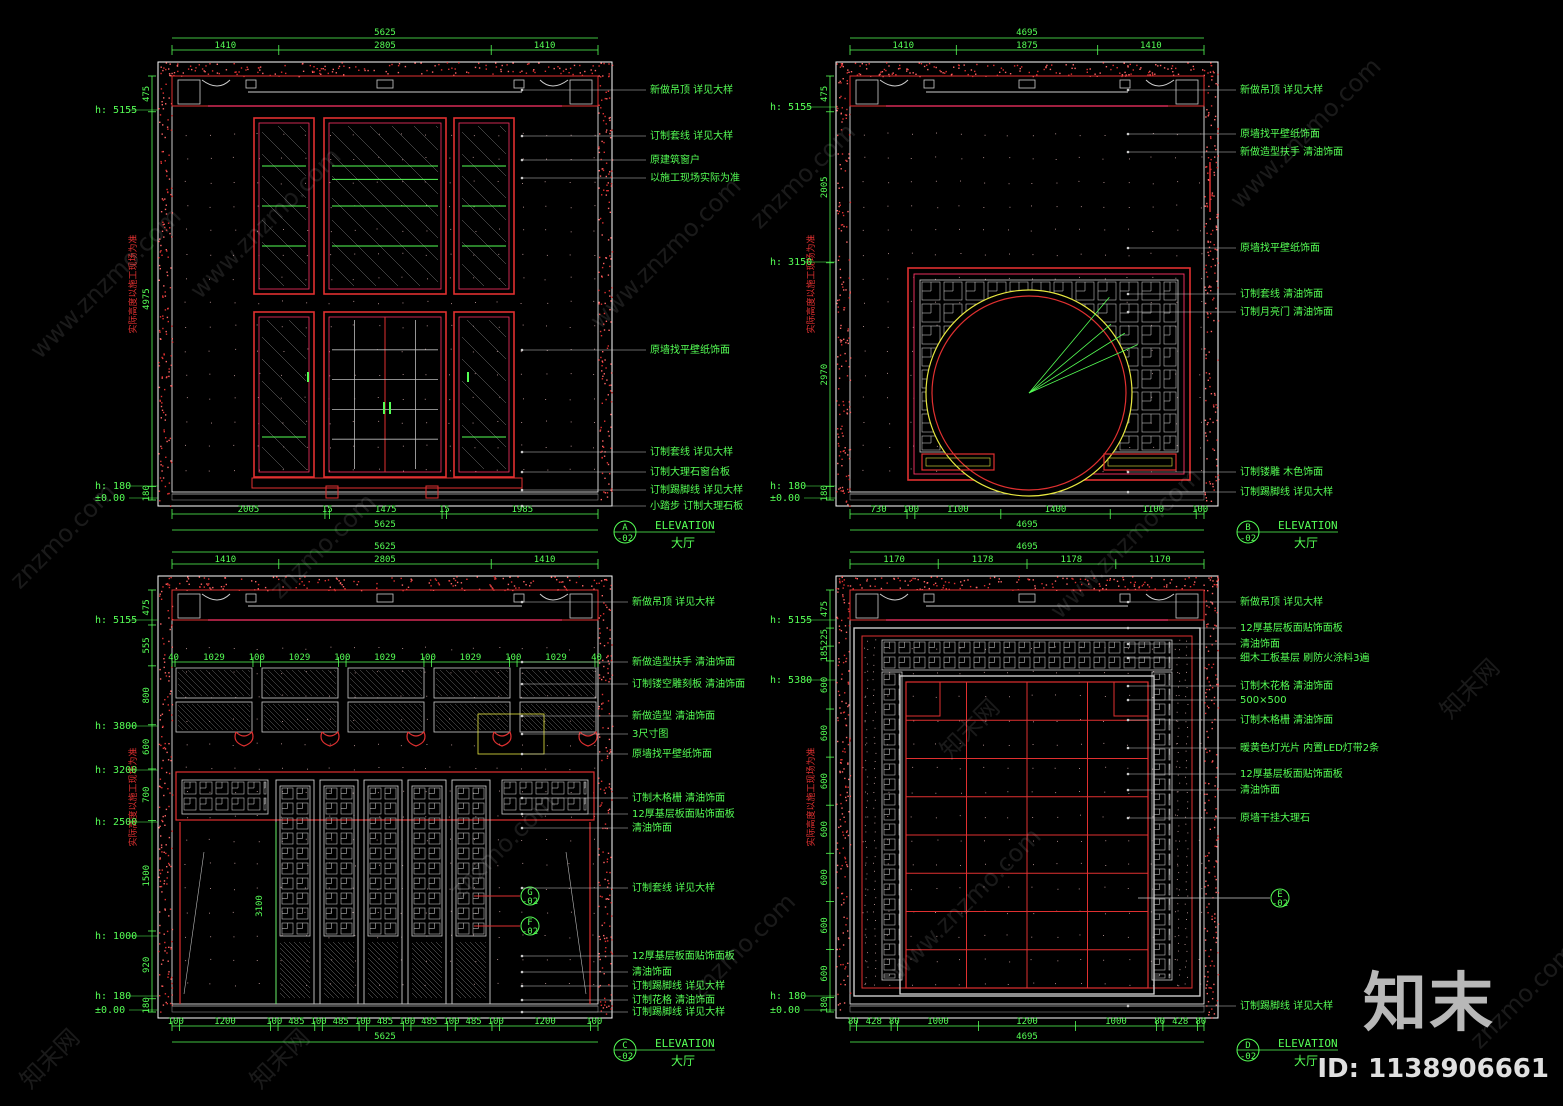 This screenshot has height=1106, width=1563. Describe the element at coordinates (825, 637) in the screenshot. I see `elev-d-left-vdim-1: 225` at that location.